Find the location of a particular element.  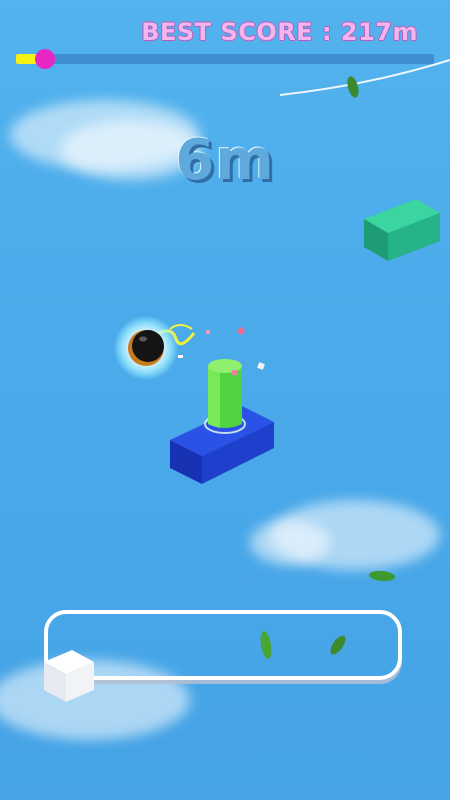

green-pillar is located at coordinates (225, 396).